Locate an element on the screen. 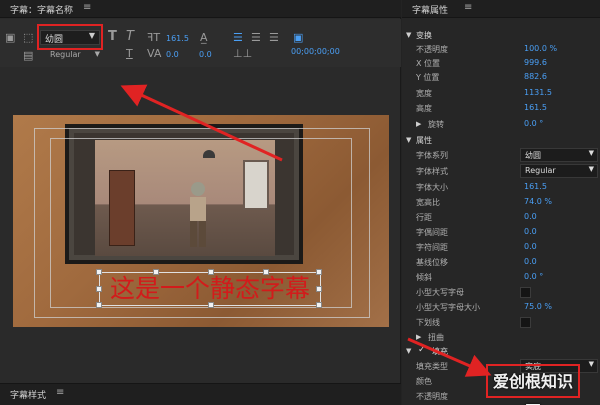 The height and width of the screenshot is (405, 600). properties-panel-header: 字幕属性 ≡ is located at coordinates (501, 9).